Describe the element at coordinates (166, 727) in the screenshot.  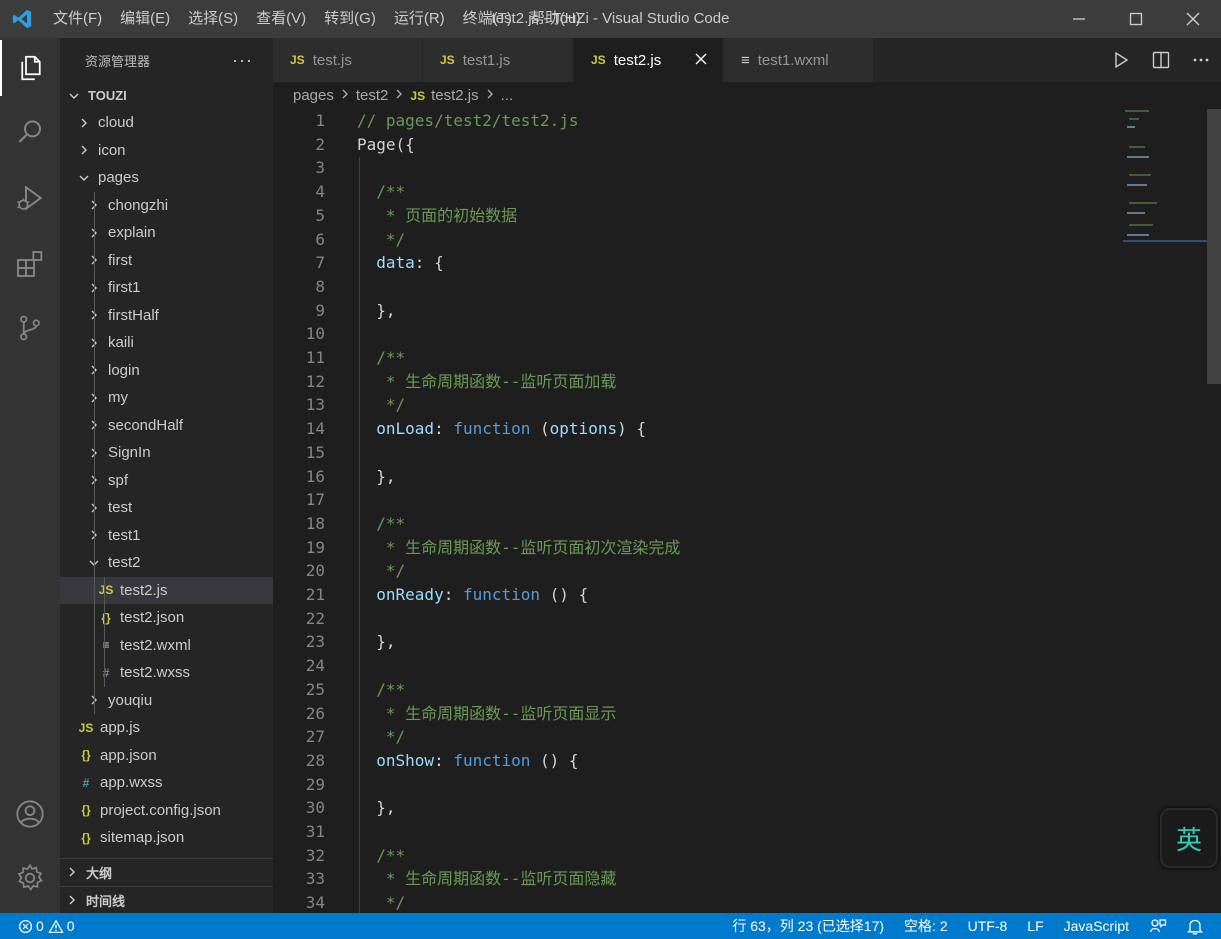
I see `tree-file: JS app.js` at that location.